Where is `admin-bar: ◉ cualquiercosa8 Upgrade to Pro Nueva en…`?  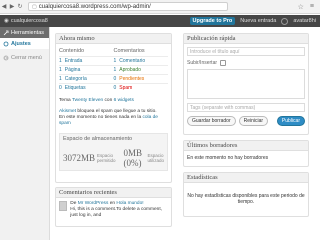
admin-bar: ◉ cualquiercosa8 Upgrade to Pro Nueva en… is located at coordinates (160, 21).